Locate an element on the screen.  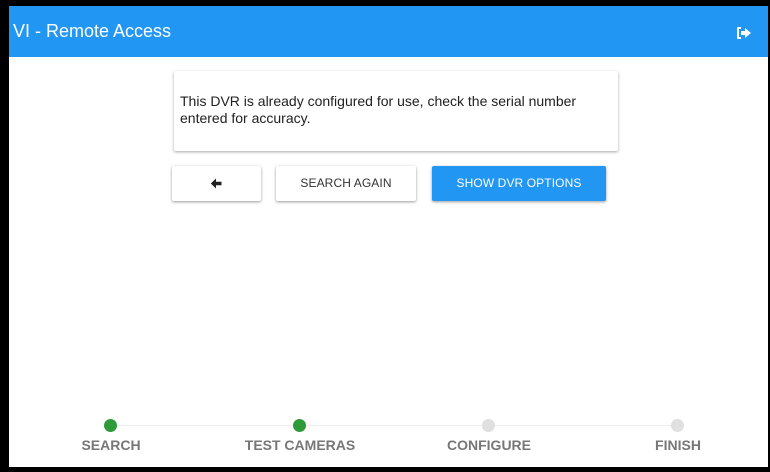
search-again-button: SEARCH AGAIN is located at coordinates (346, 183).